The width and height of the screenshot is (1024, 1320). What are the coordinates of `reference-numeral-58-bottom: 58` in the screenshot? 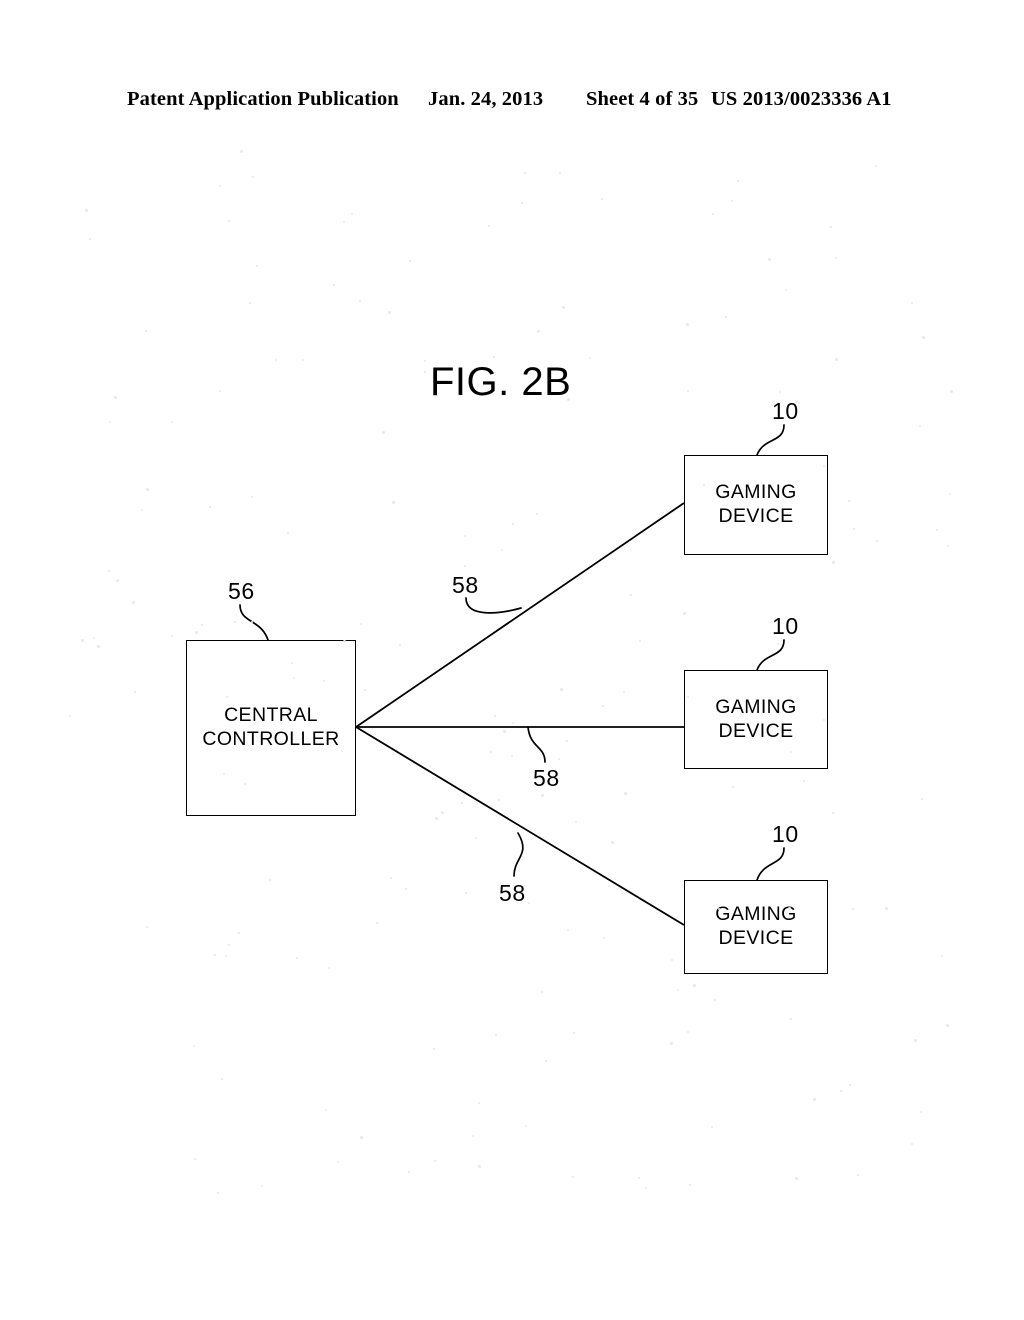 It's located at (512, 893).